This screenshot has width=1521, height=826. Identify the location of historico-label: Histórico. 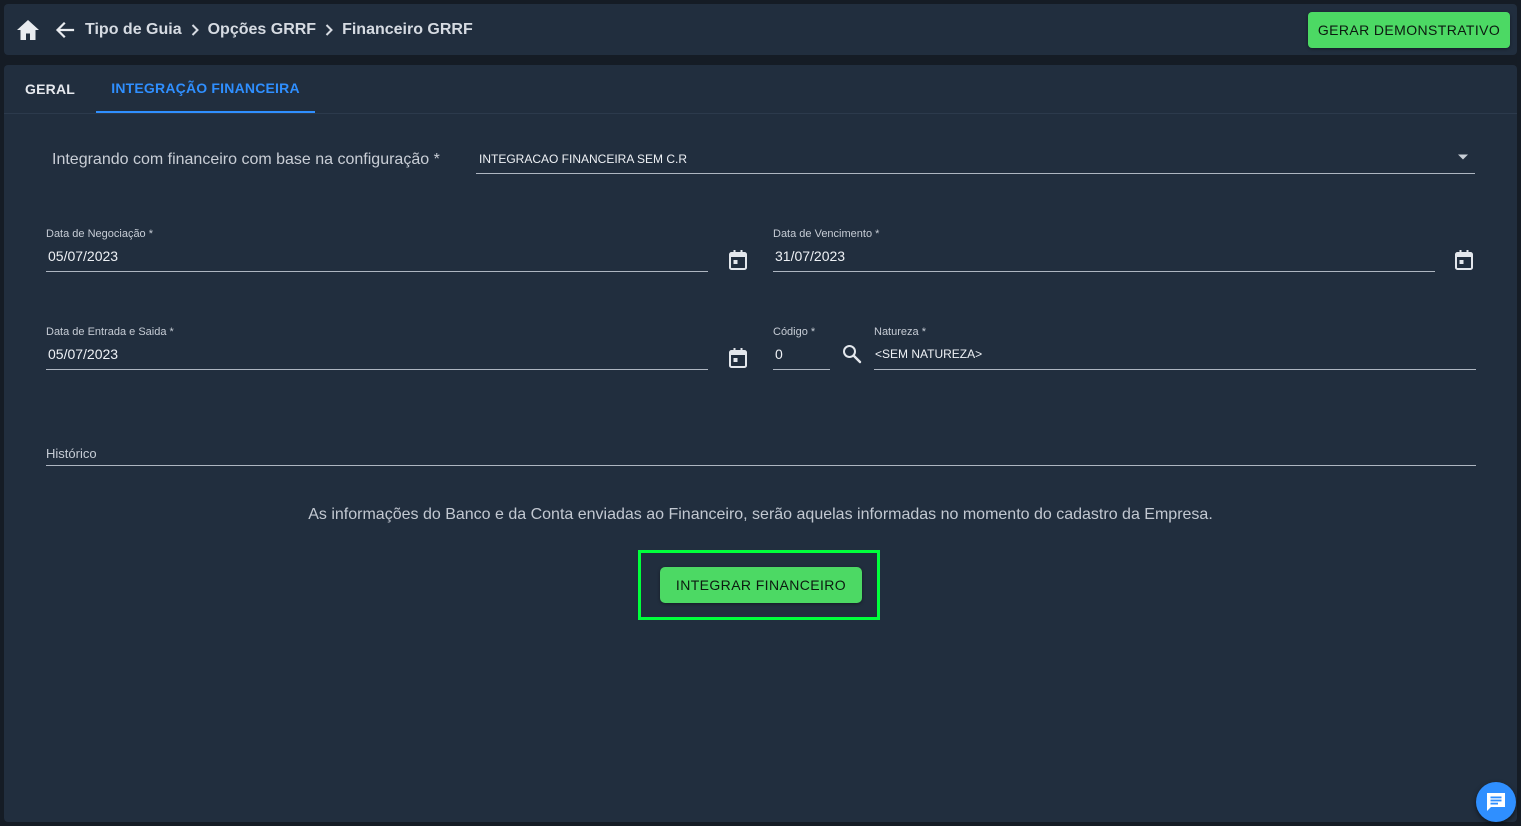
(71, 453).